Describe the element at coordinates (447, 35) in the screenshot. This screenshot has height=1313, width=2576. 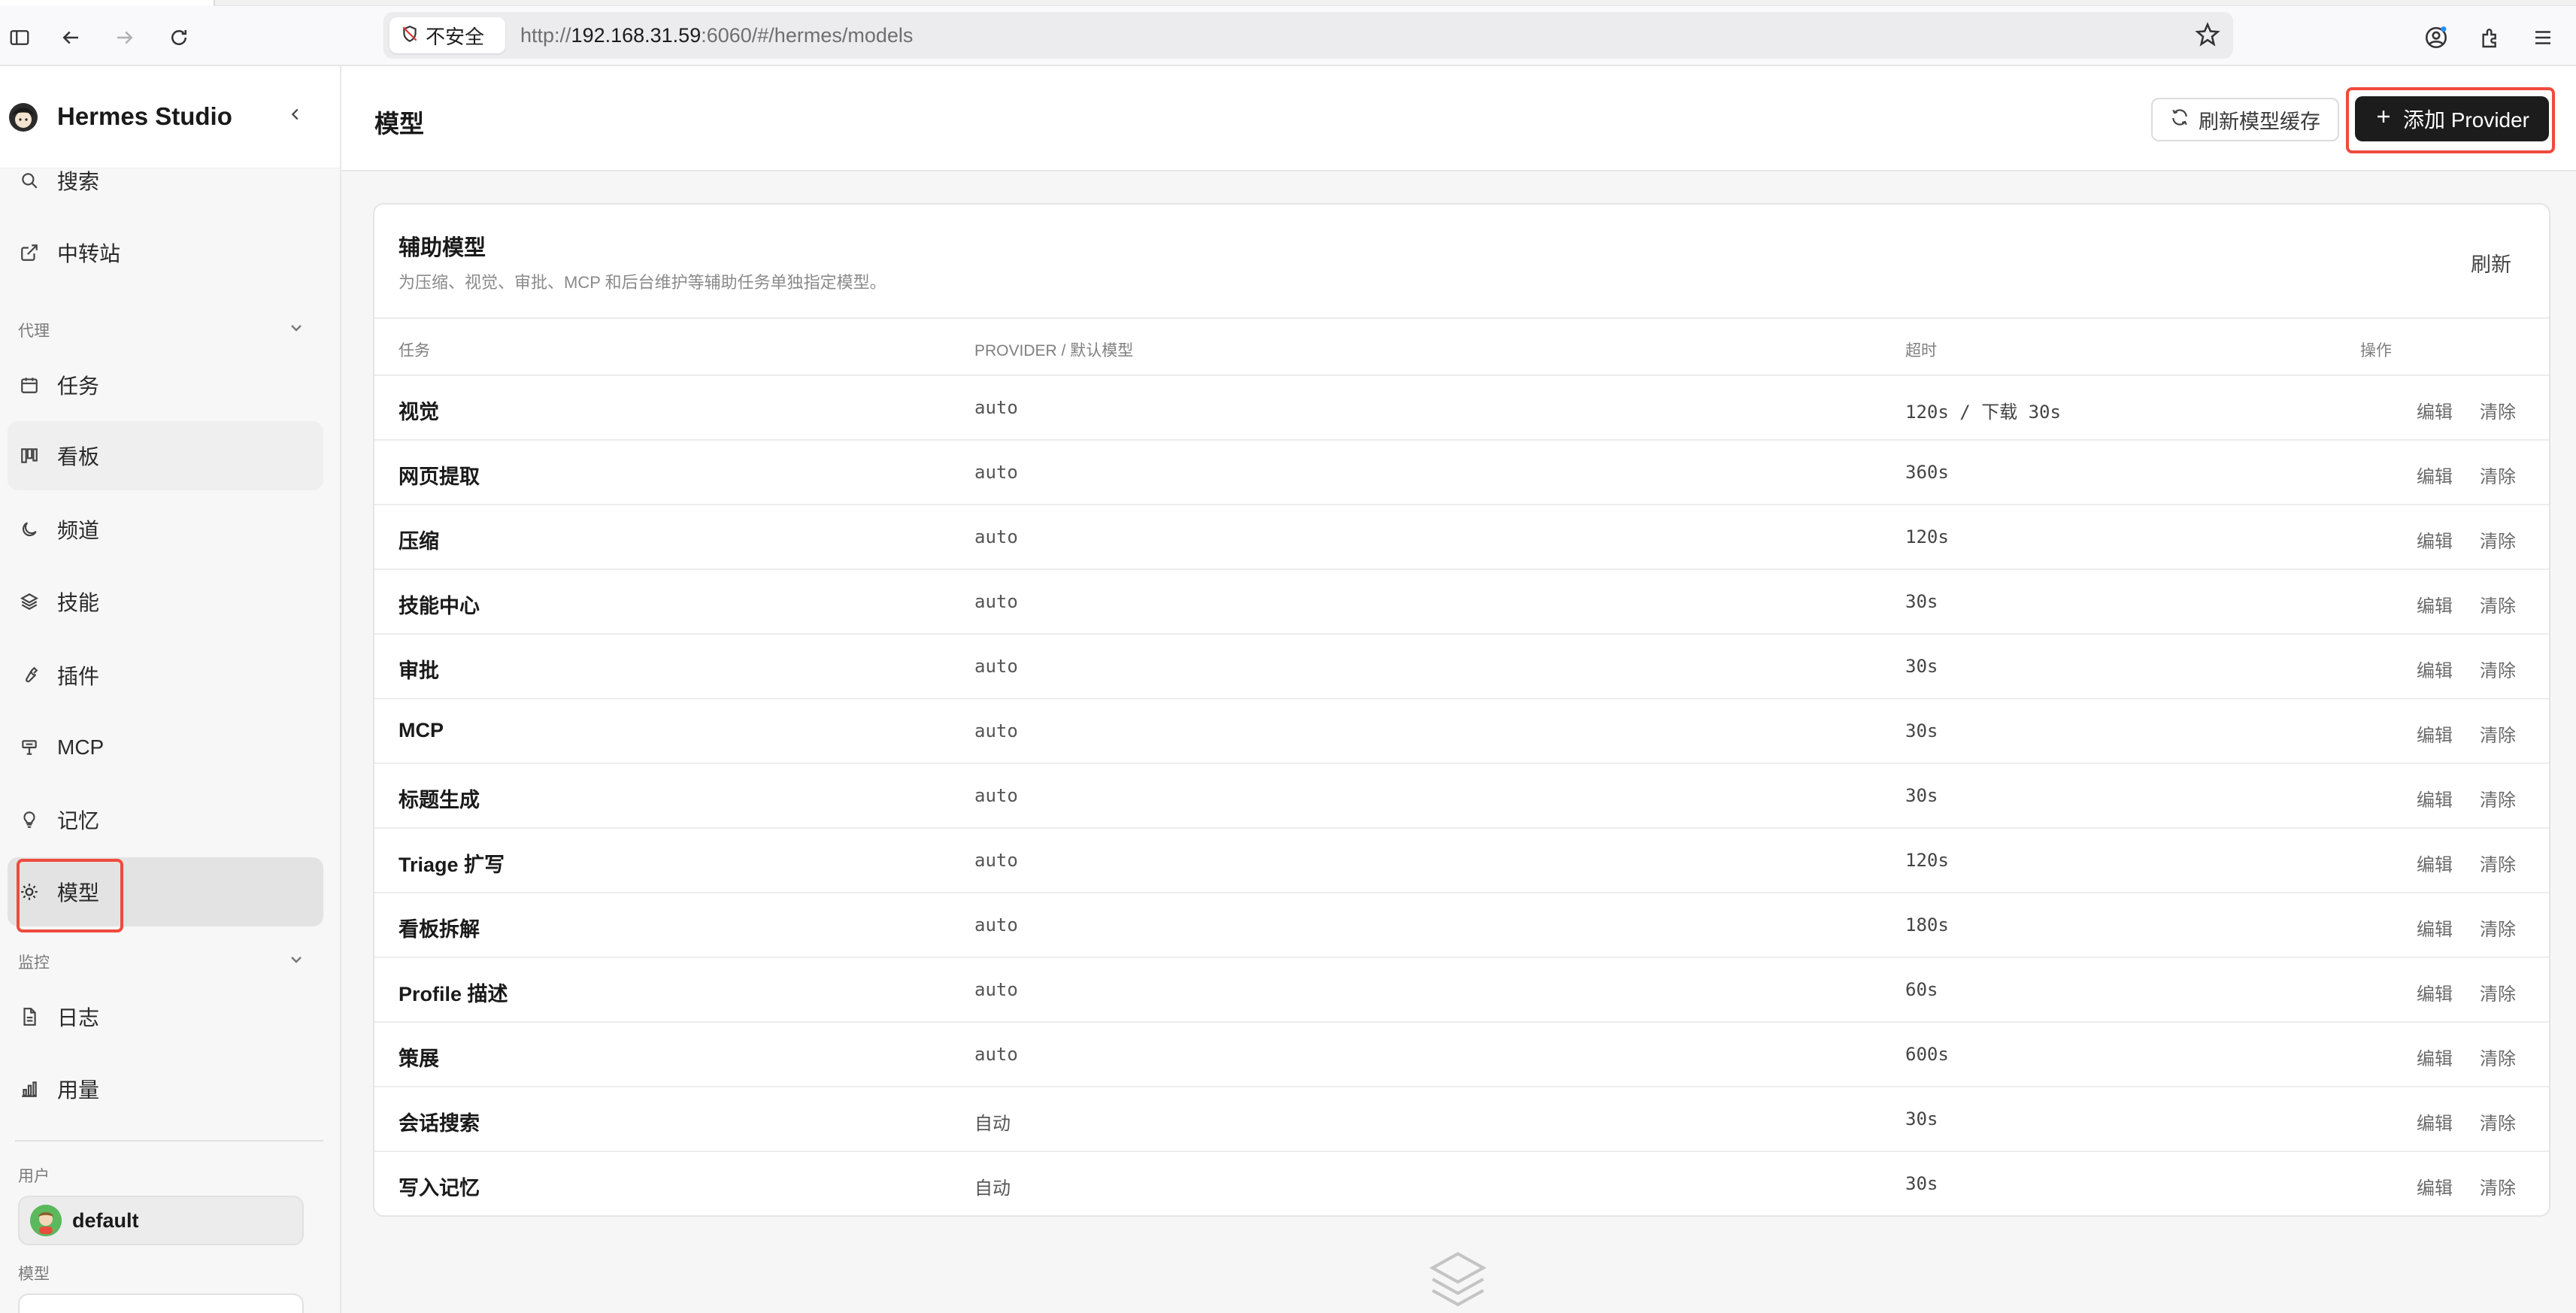
I see `security-indicator: 不安全` at that location.